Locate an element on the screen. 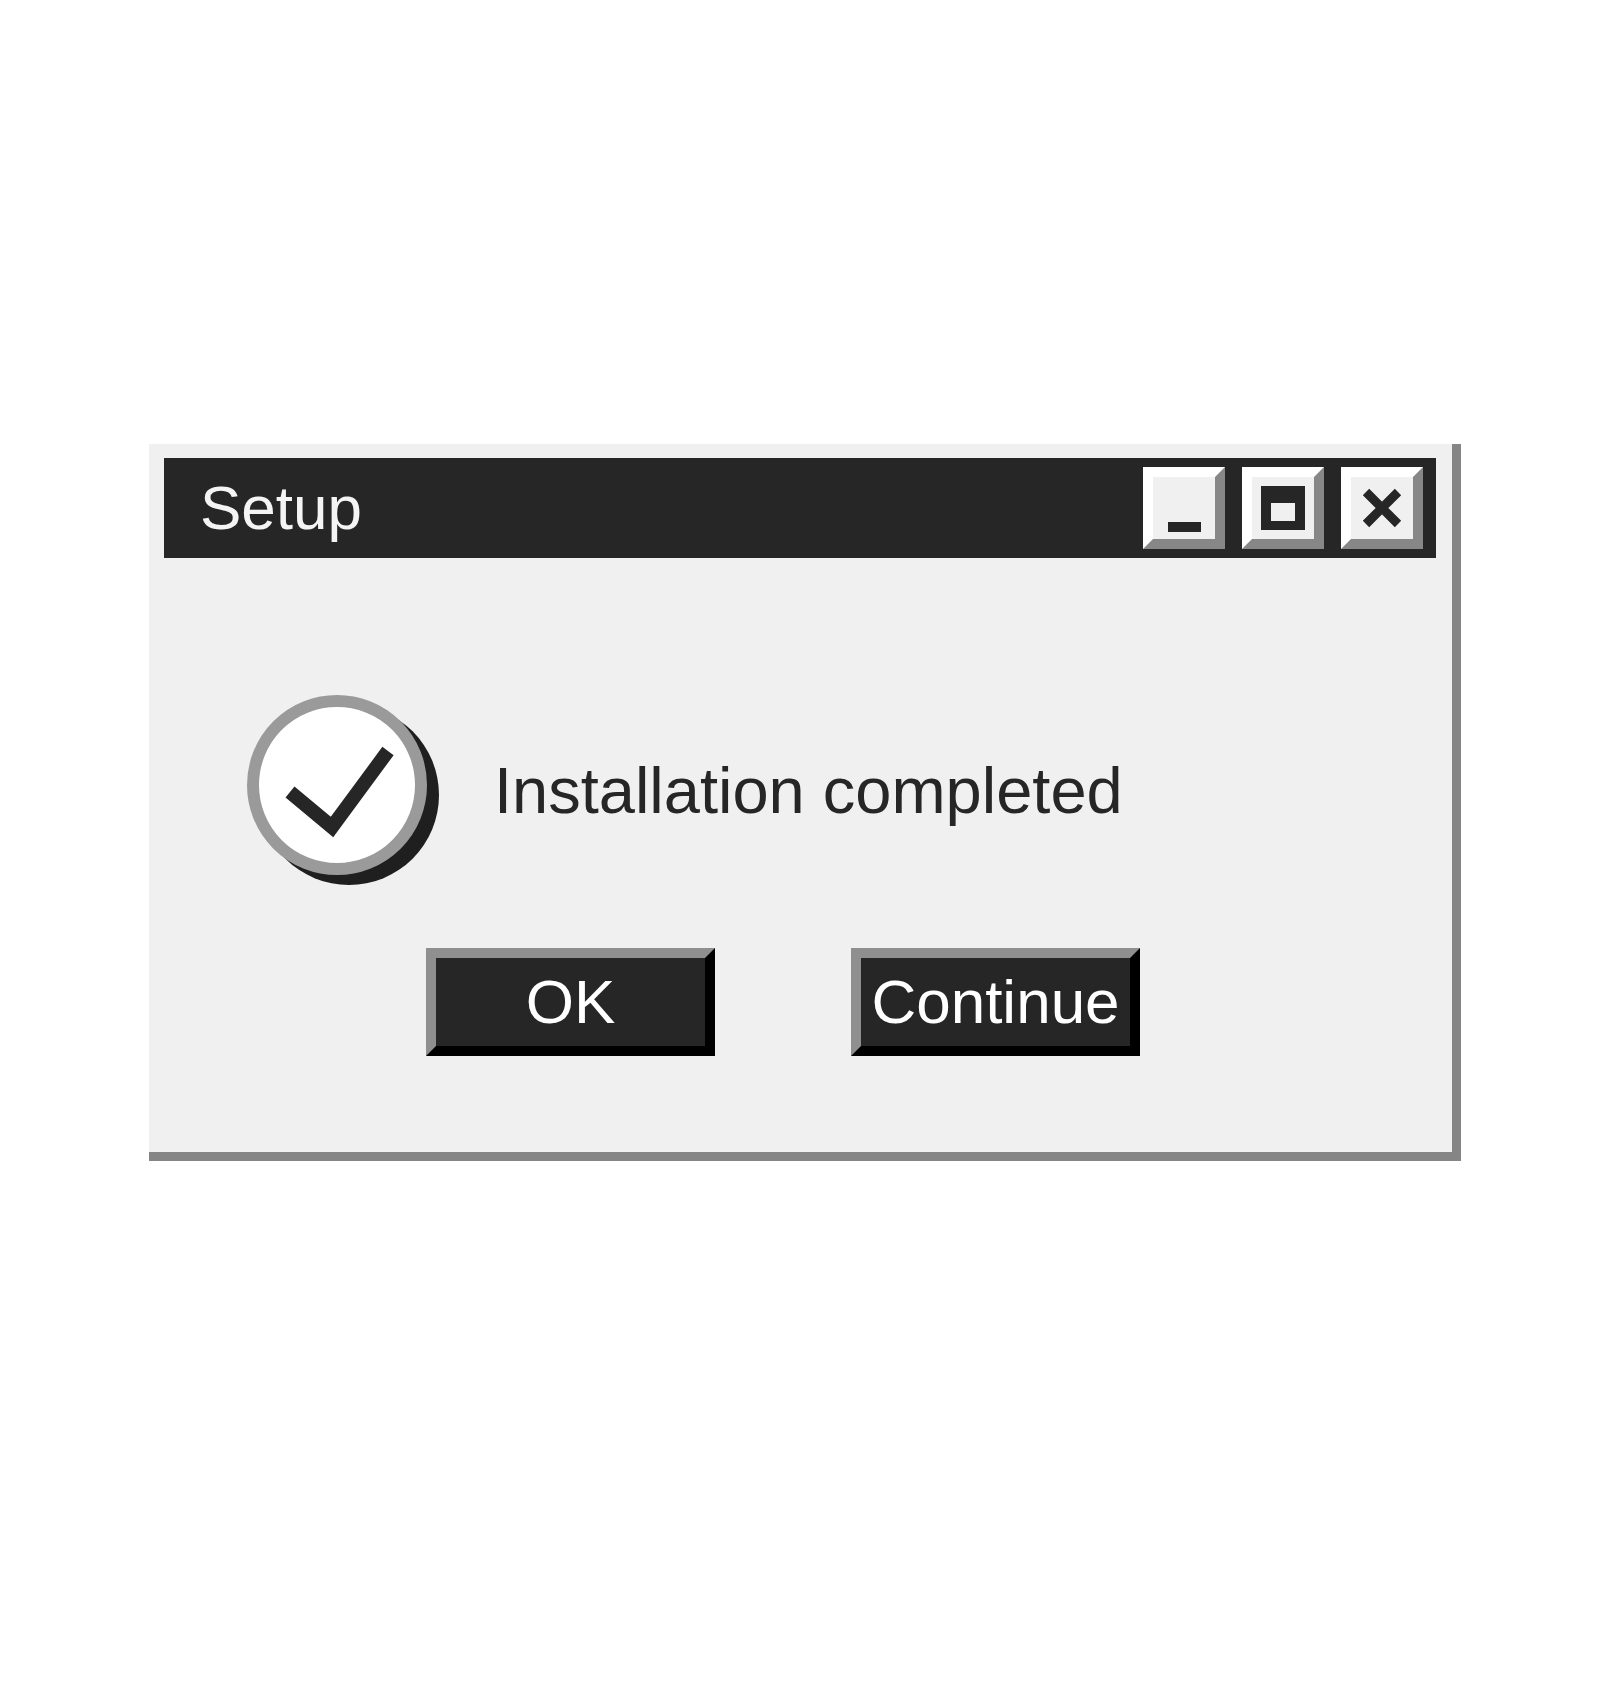 The image size is (1600, 1690). maximize-icon is located at coordinates (1283, 508).